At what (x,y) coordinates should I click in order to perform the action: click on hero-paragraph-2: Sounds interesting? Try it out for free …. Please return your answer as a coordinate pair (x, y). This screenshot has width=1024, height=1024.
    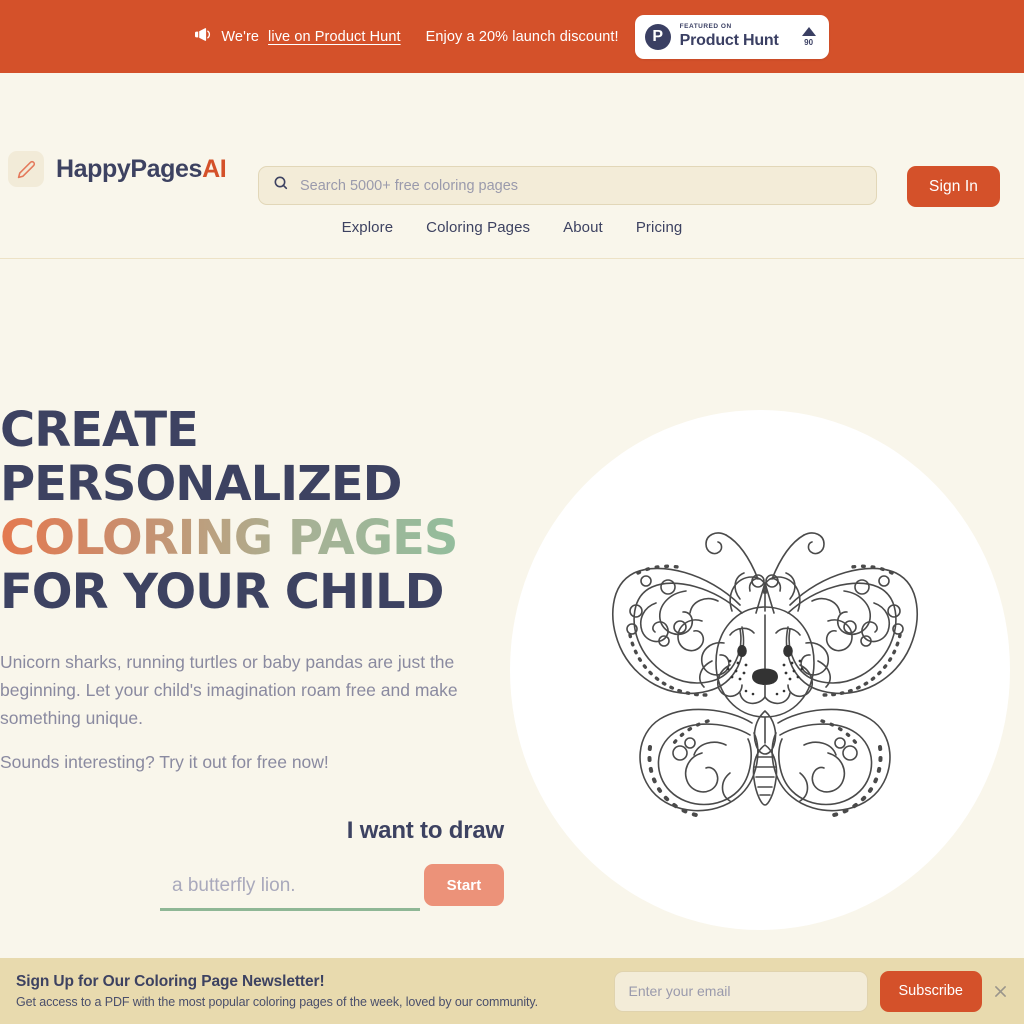
    Looking at the image, I should click on (164, 762).